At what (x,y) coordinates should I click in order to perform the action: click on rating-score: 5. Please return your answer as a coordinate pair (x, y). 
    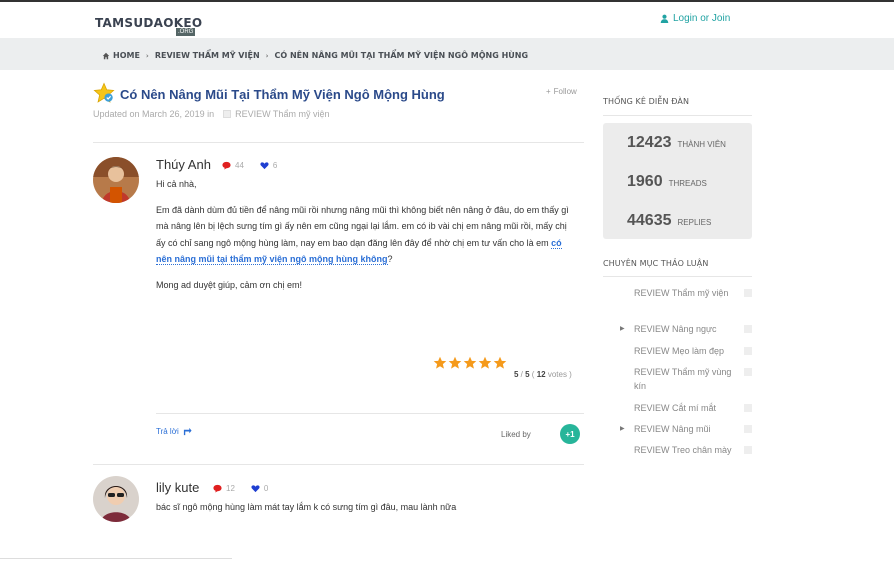
    Looking at the image, I should click on (516, 374).